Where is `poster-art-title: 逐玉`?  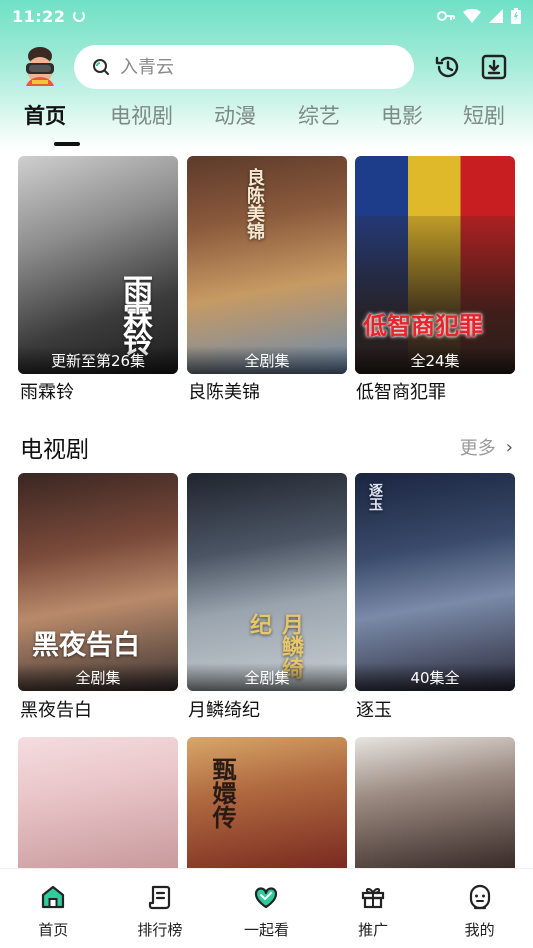
poster-art-title: 逐玉 is located at coordinates (375, 497).